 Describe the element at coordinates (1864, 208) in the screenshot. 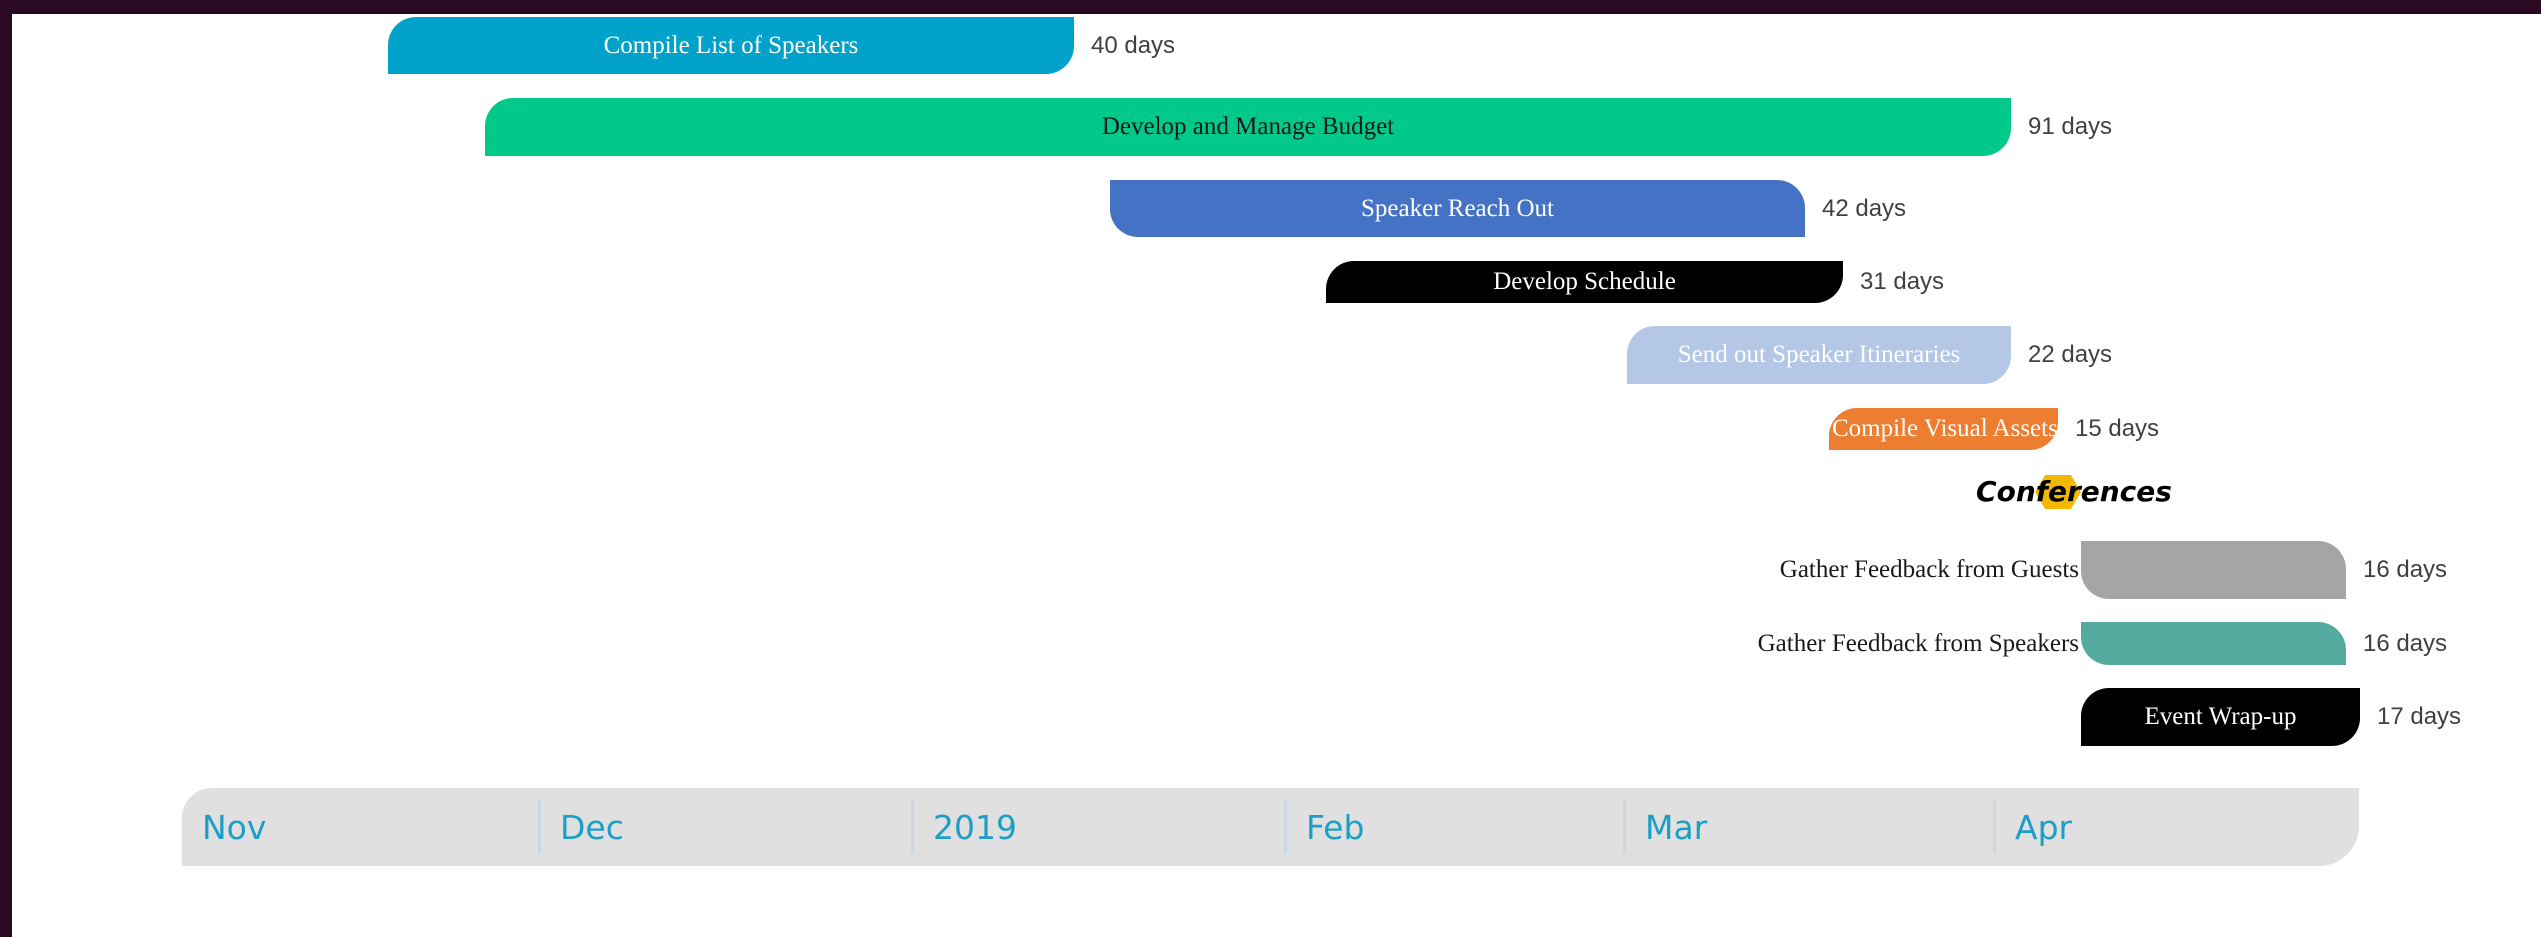

I see `task-duration: 42 days` at that location.